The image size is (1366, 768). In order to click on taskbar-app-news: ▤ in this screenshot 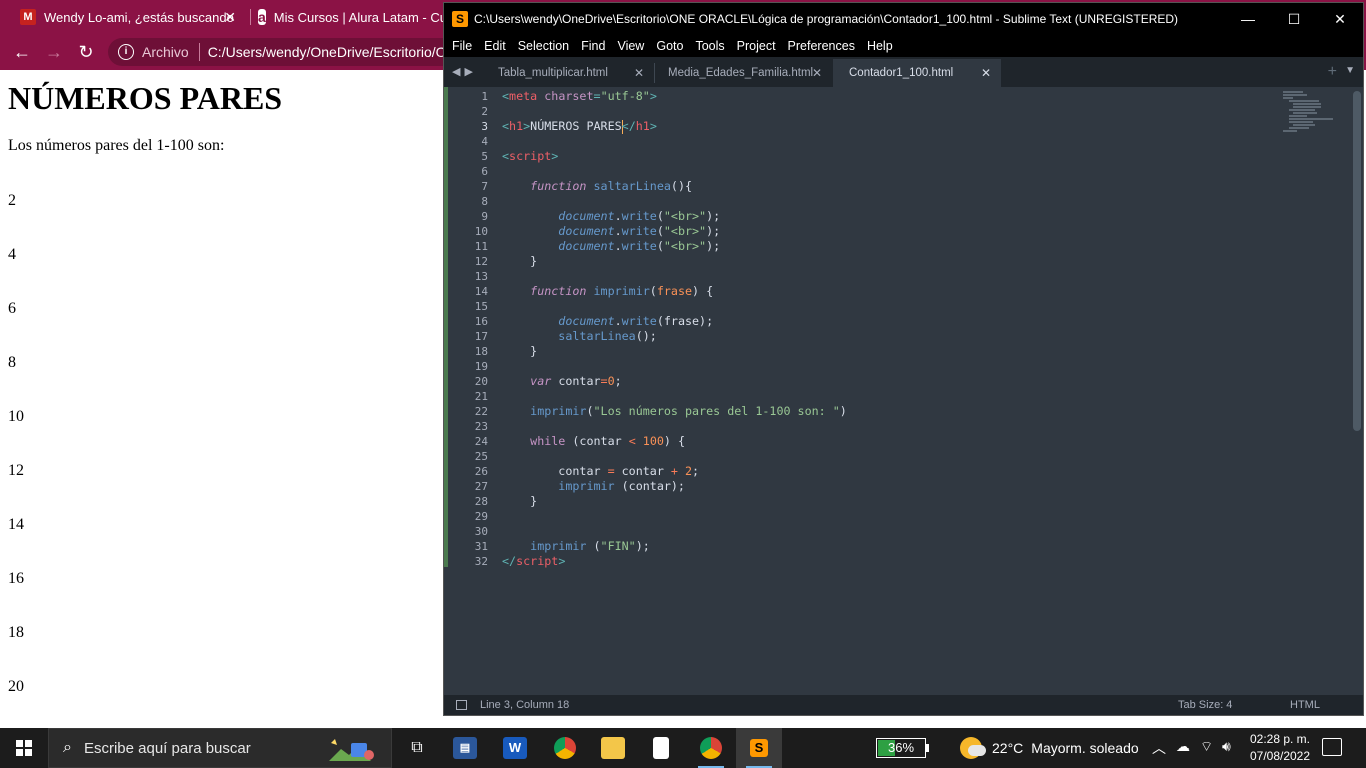, I will do `click(465, 748)`.